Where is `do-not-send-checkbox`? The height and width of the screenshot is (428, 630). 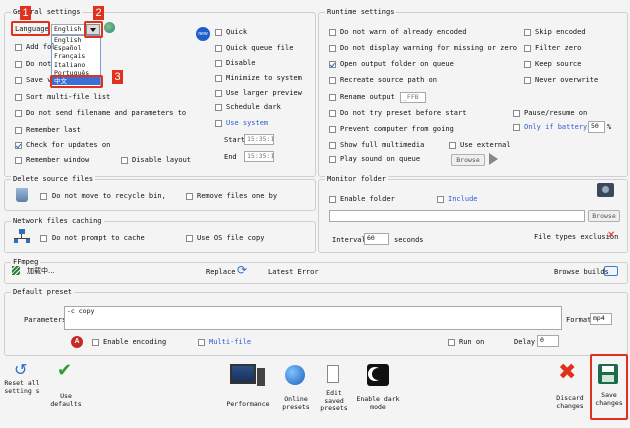 do-not-send-checkbox is located at coordinates (18, 113).